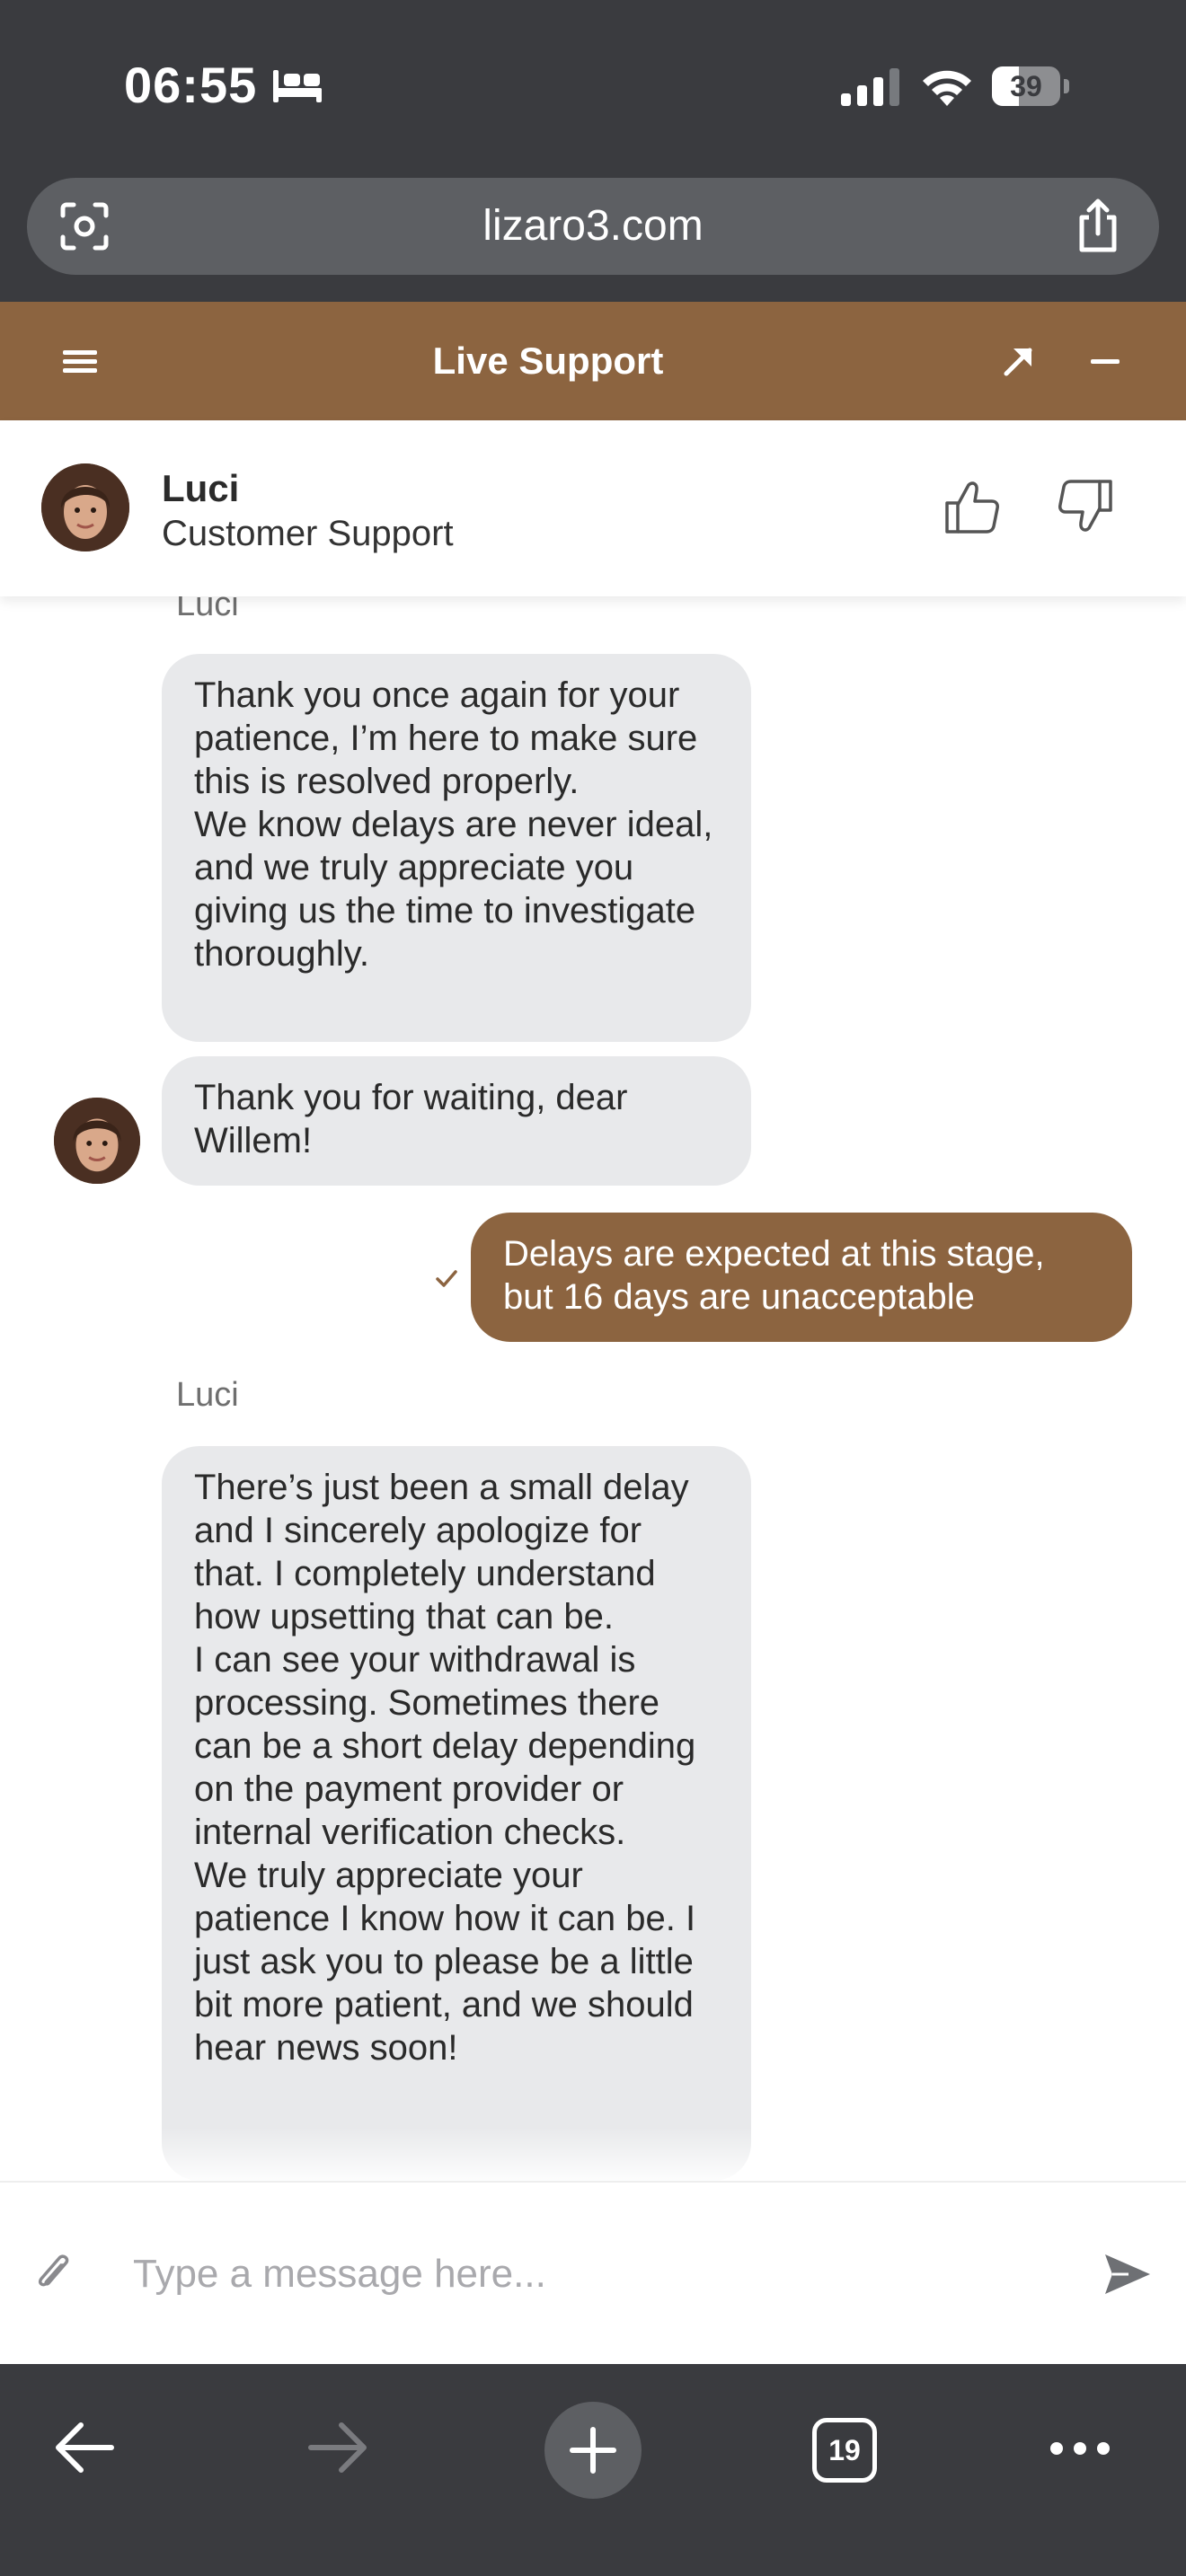 The height and width of the screenshot is (2576, 1186). I want to click on send-icon, so click(1127, 2274).